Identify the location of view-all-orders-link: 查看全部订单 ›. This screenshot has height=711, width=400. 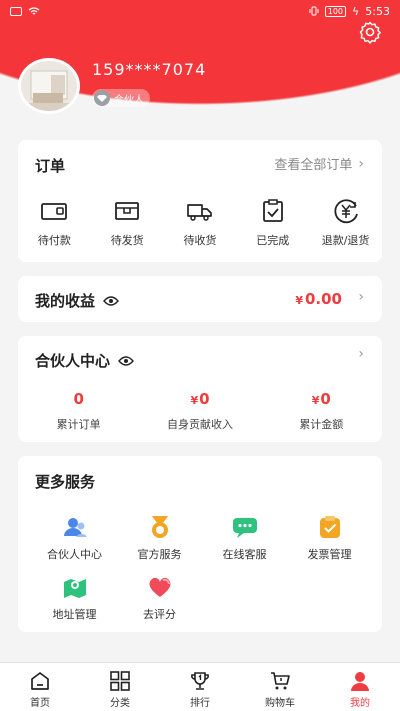
(319, 164).